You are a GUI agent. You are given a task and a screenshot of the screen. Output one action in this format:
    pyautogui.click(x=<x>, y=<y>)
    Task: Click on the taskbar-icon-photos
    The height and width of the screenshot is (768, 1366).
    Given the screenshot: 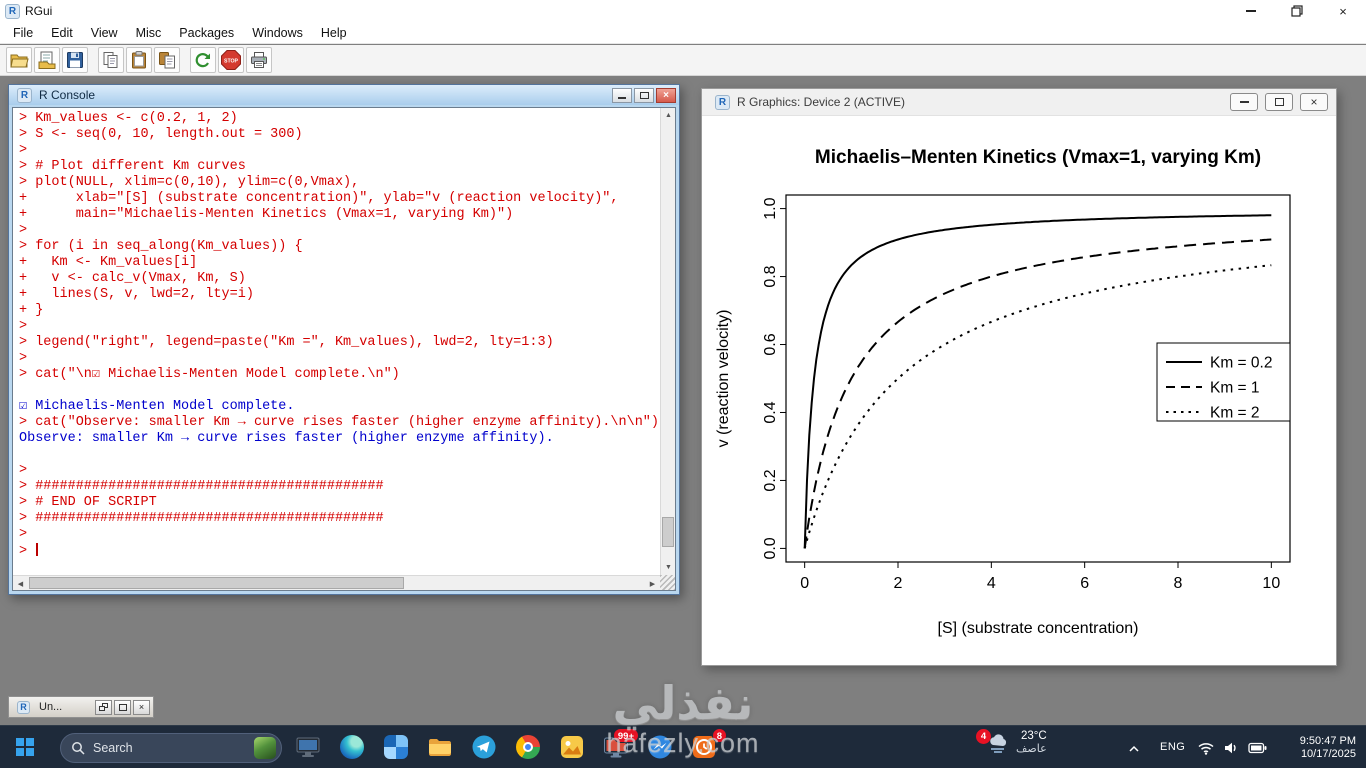 What is the action you would take?
    pyautogui.click(x=395, y=747)
    